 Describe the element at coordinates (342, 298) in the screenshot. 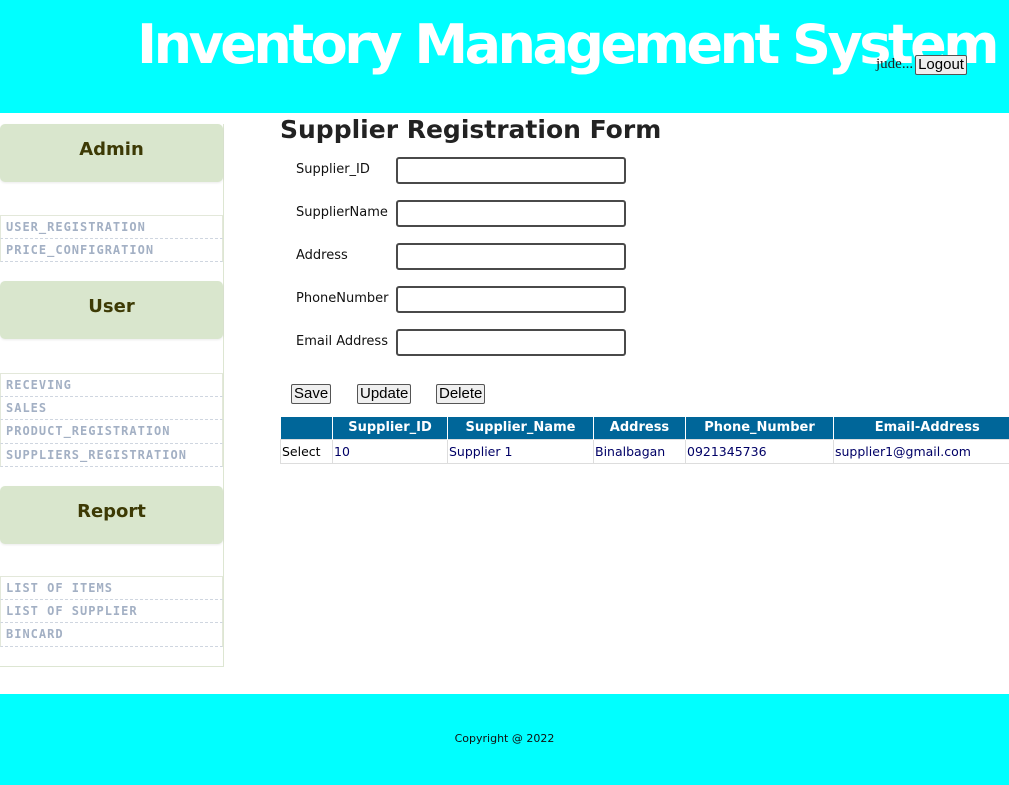

I see `phone-number-label: PhoneNumber` at that location.